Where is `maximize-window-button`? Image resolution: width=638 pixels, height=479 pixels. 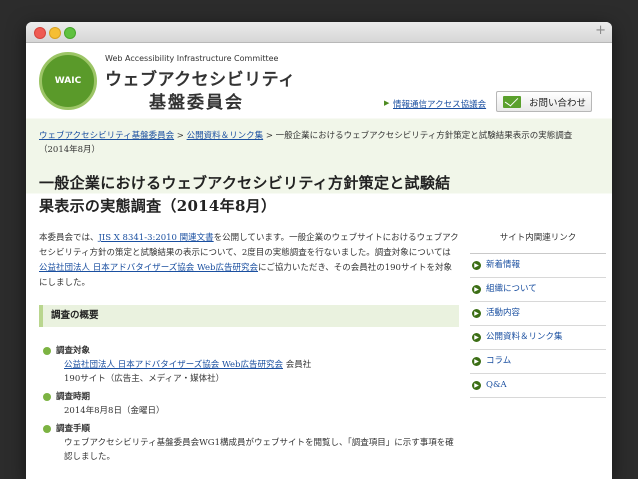
maximize-window-button is located at coordinates (70, 33).